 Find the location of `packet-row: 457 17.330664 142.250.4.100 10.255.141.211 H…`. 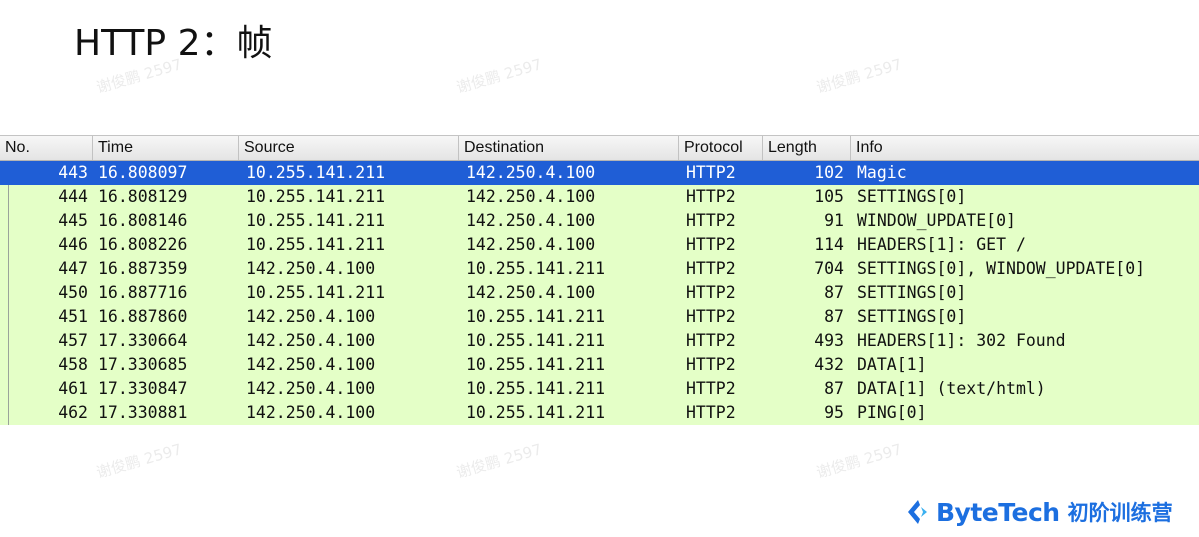

packet-row: 457 17.330664 142.250.4.100 10.255.141.211 H… is located at coordinates (599, 341).